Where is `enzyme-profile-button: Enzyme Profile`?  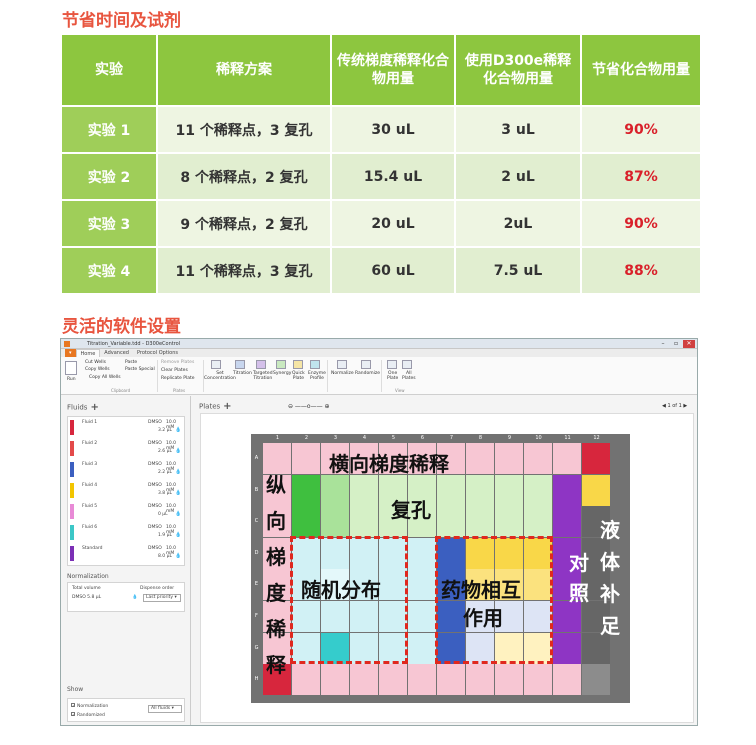 enzyme-profile-button: Enzyme Profile is located at coordinates (317, 376).